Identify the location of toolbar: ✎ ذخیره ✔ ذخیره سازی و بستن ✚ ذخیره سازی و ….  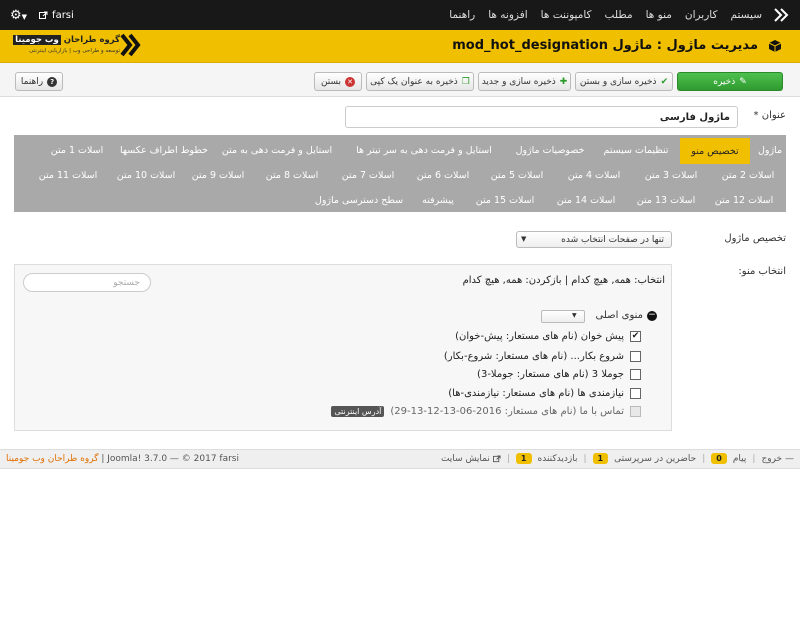
(400, 80).